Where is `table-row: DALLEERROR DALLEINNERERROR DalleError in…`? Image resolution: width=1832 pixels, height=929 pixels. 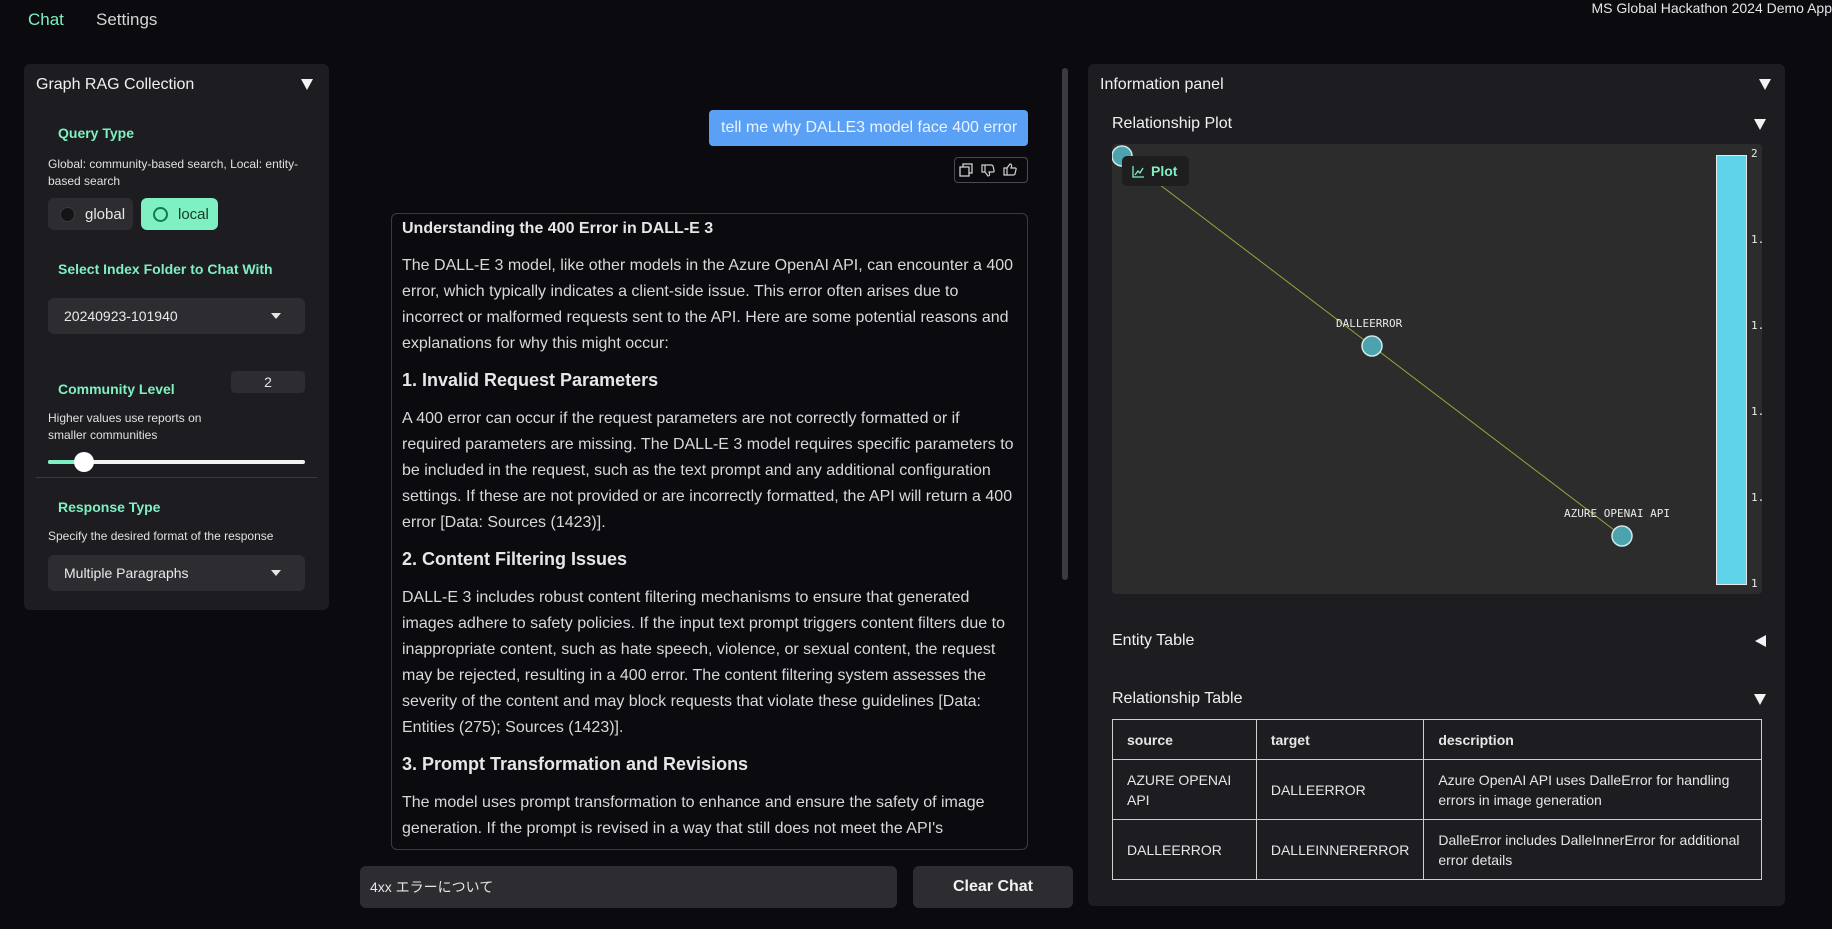 table-row: DALLEERROR DALLEINNERERROR DalleError in… is located at coordinates (1437, 849).